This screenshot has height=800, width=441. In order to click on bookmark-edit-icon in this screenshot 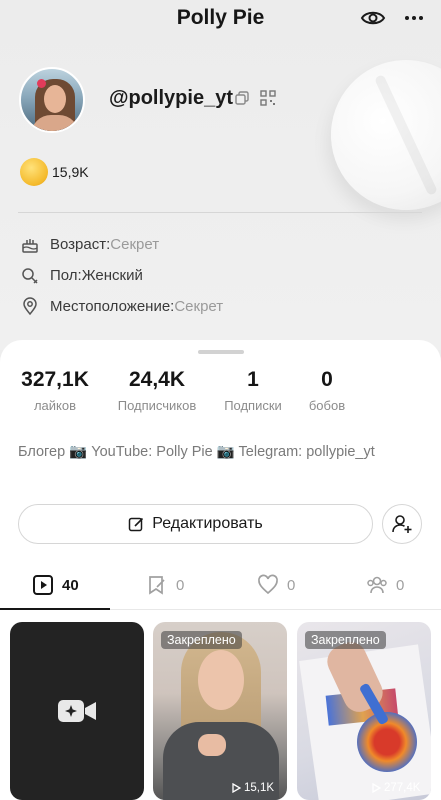, I will do `click(157, 585)`.